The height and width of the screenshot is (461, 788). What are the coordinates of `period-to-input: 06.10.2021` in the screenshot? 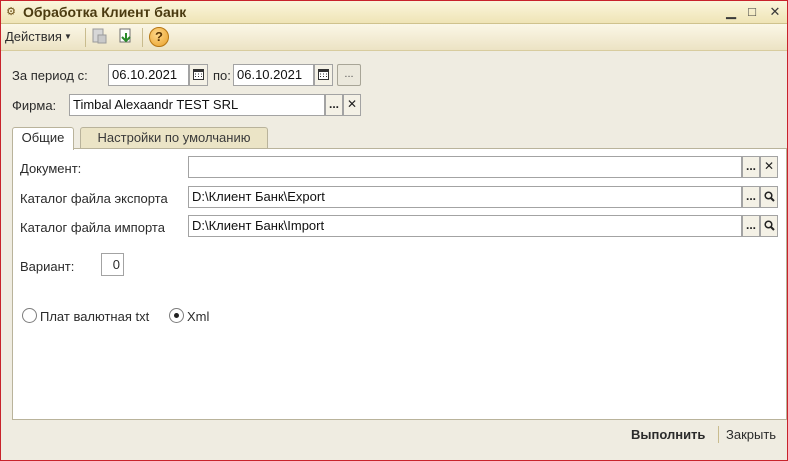 It's located at (273, 75).